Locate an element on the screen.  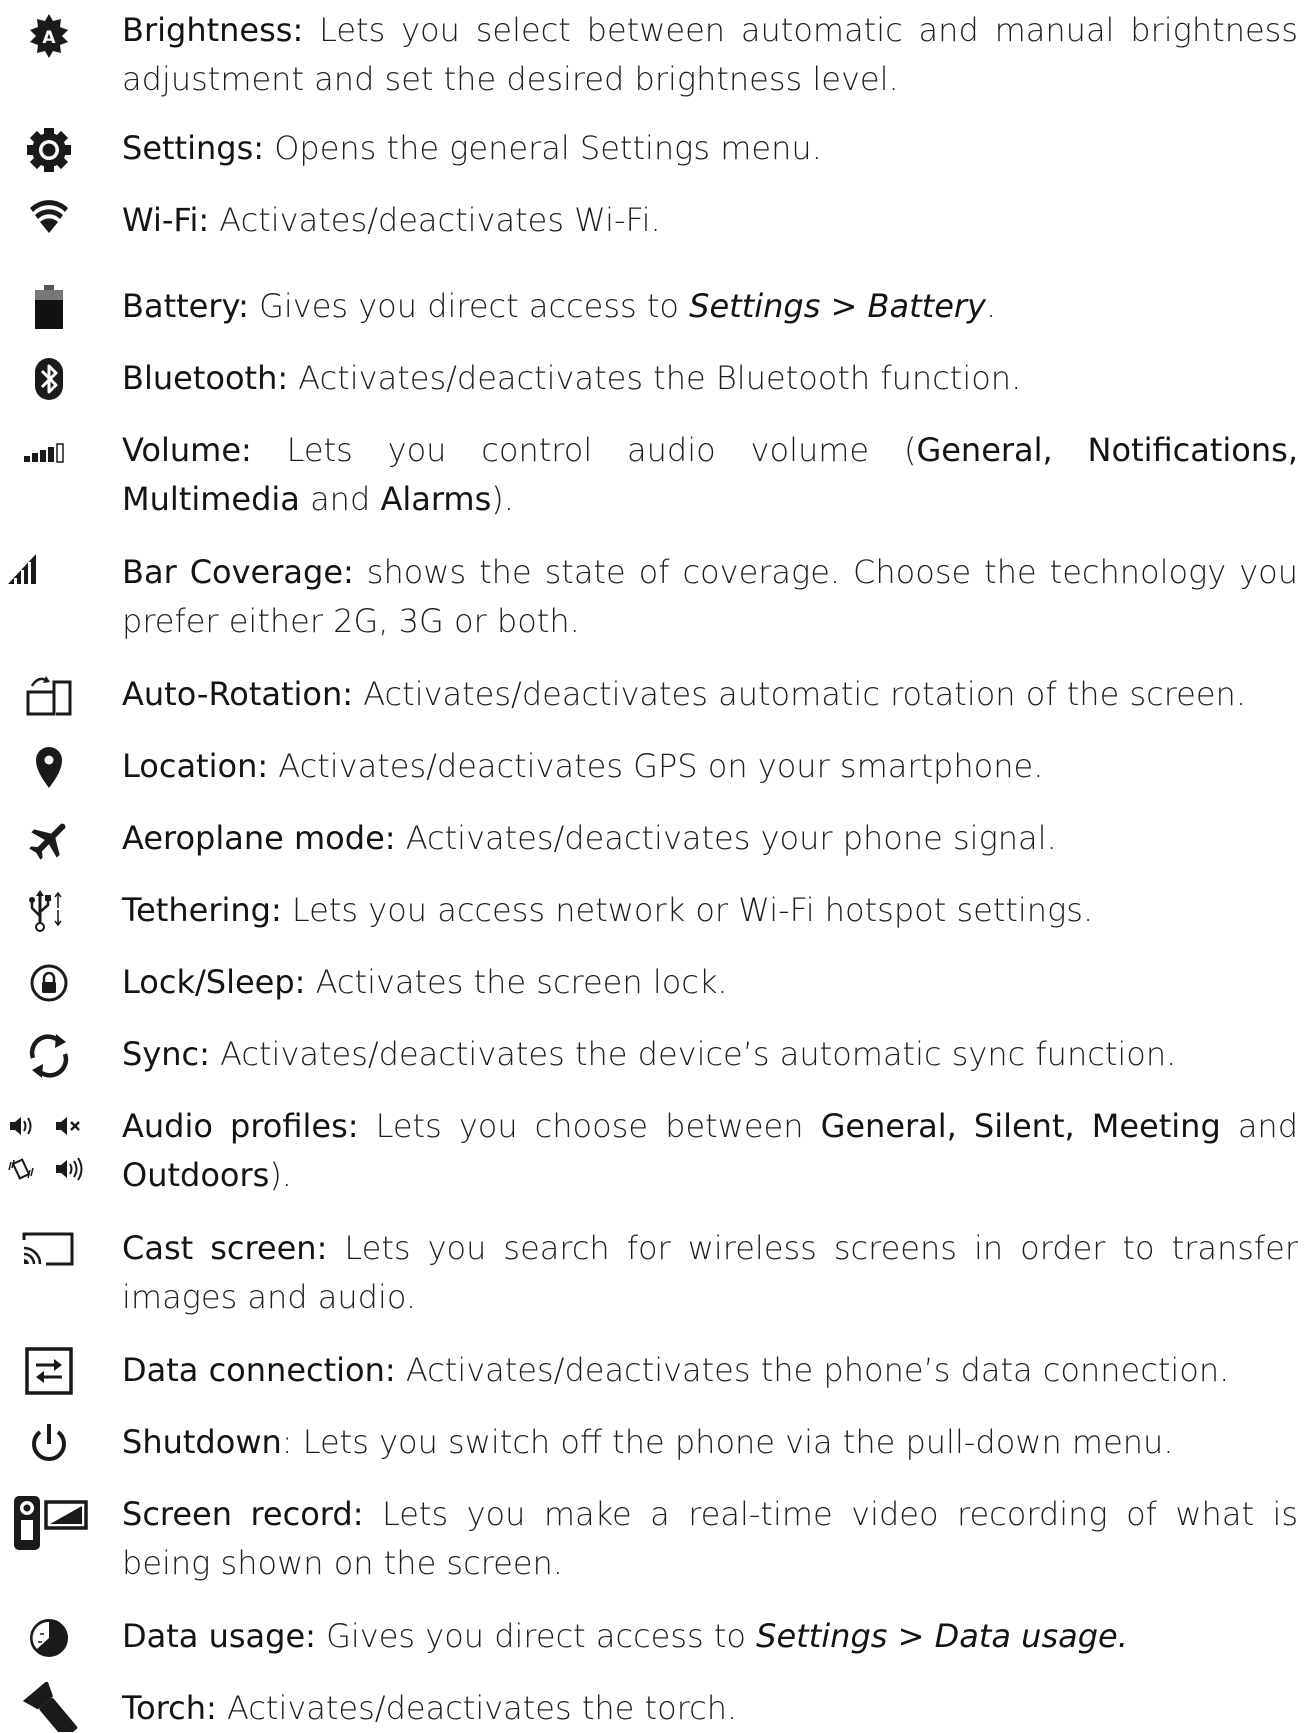
item-label: Location: is located at coordinates (195, 766).